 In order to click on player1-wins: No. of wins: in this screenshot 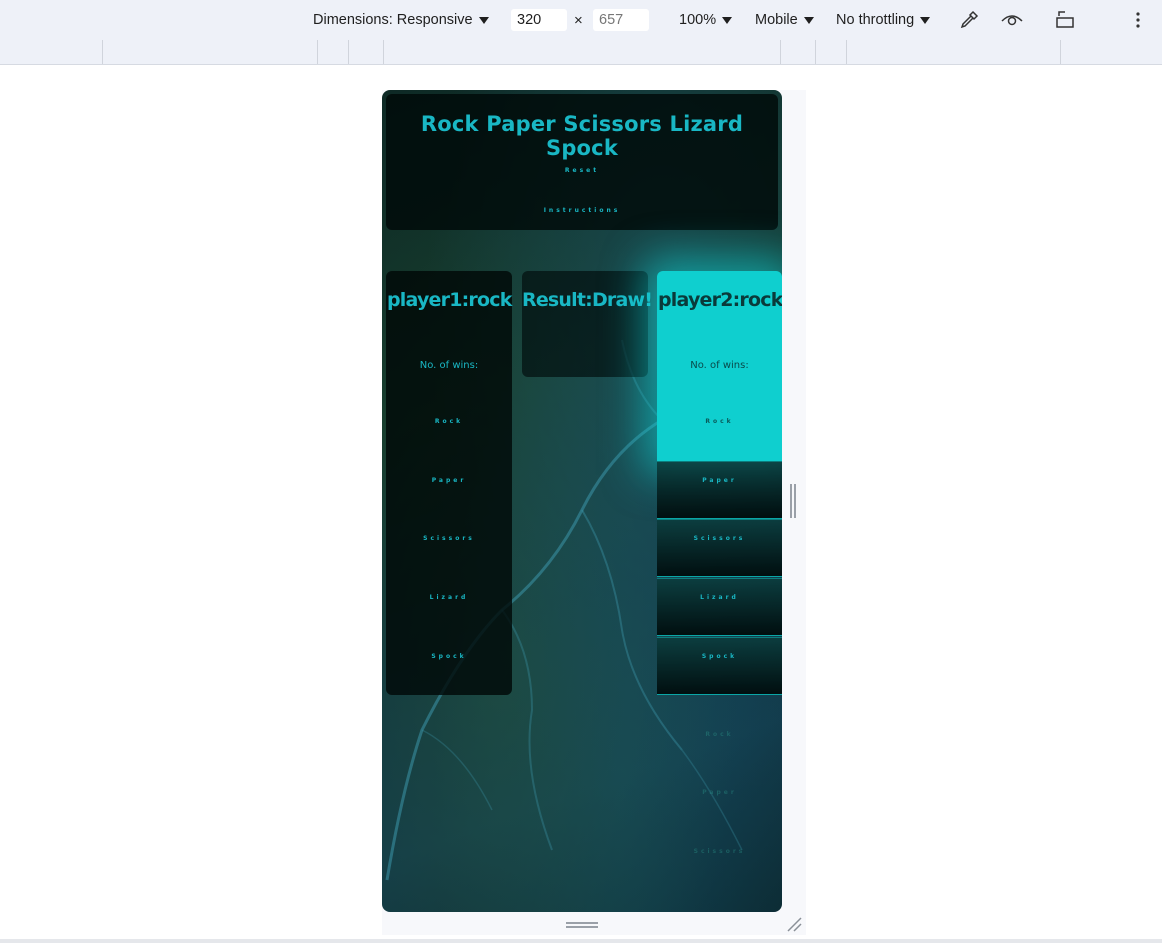, I will do `click(449, 365)`.